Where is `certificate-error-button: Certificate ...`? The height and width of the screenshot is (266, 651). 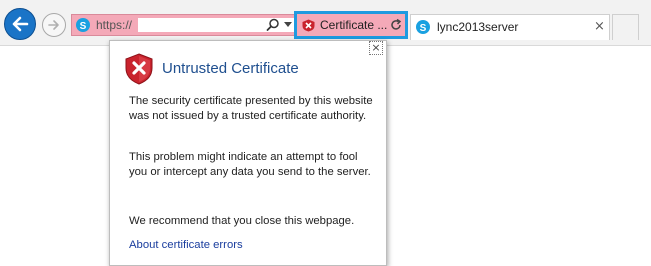
certificate-error-button: Certificate ... is located at coordinates (351, 25).